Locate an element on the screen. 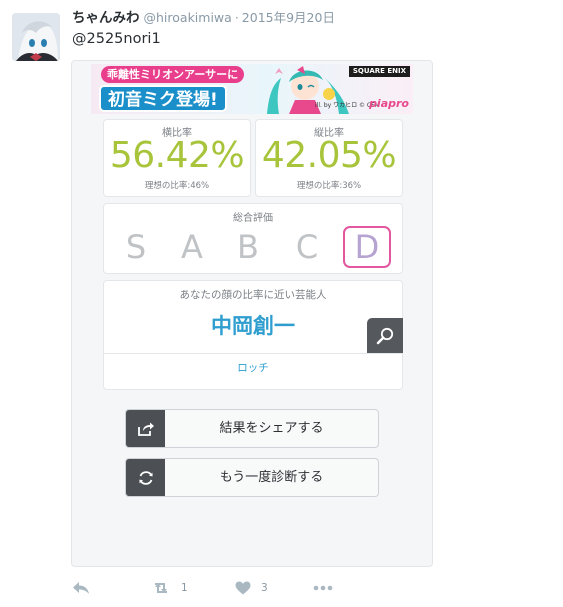  like-button: 3 is located at coordinates (251, 588).